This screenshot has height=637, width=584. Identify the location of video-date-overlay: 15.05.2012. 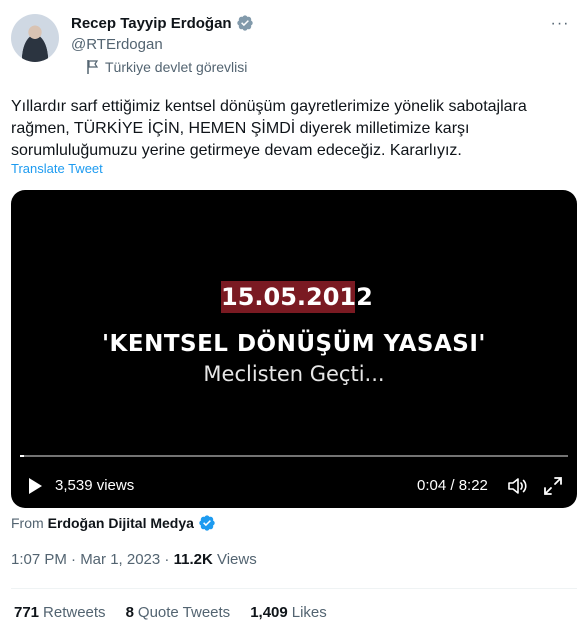
(297, 297).